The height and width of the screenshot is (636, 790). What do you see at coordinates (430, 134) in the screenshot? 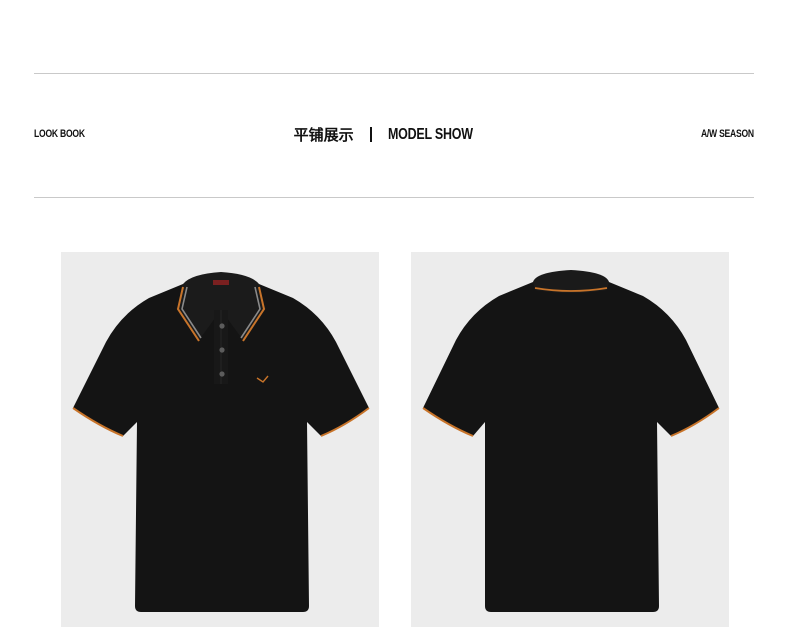
I see `section-title-en: MODEL SHOW` at bounding box center [430, 134].